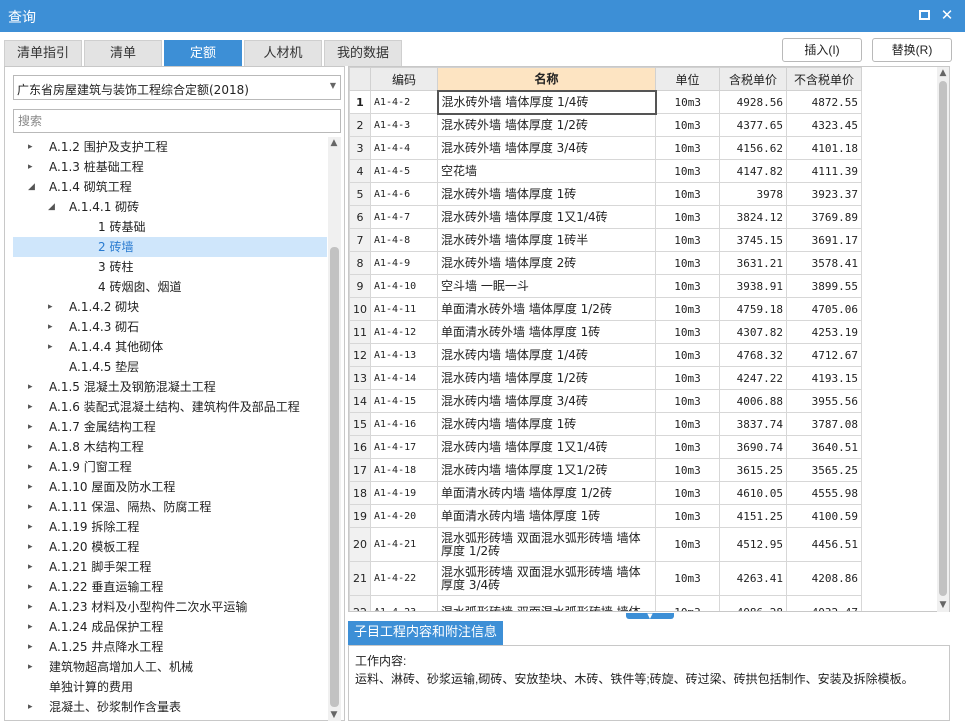  What do you see at coordinates (824, 401) in the screenshot?
I see `notax-price-cell: 3955.56` at bounding box center [824, 401].